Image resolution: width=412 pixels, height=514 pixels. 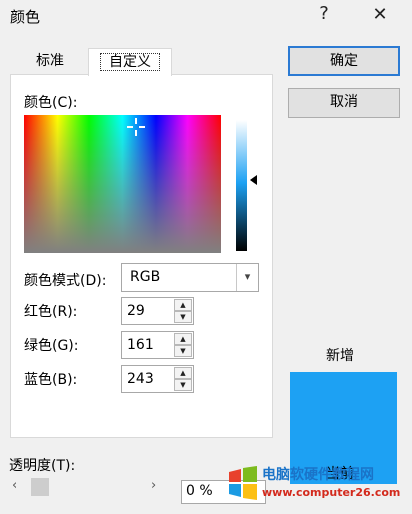 I want to click on red-label: 红色(R):, so click(x=51, y=312).